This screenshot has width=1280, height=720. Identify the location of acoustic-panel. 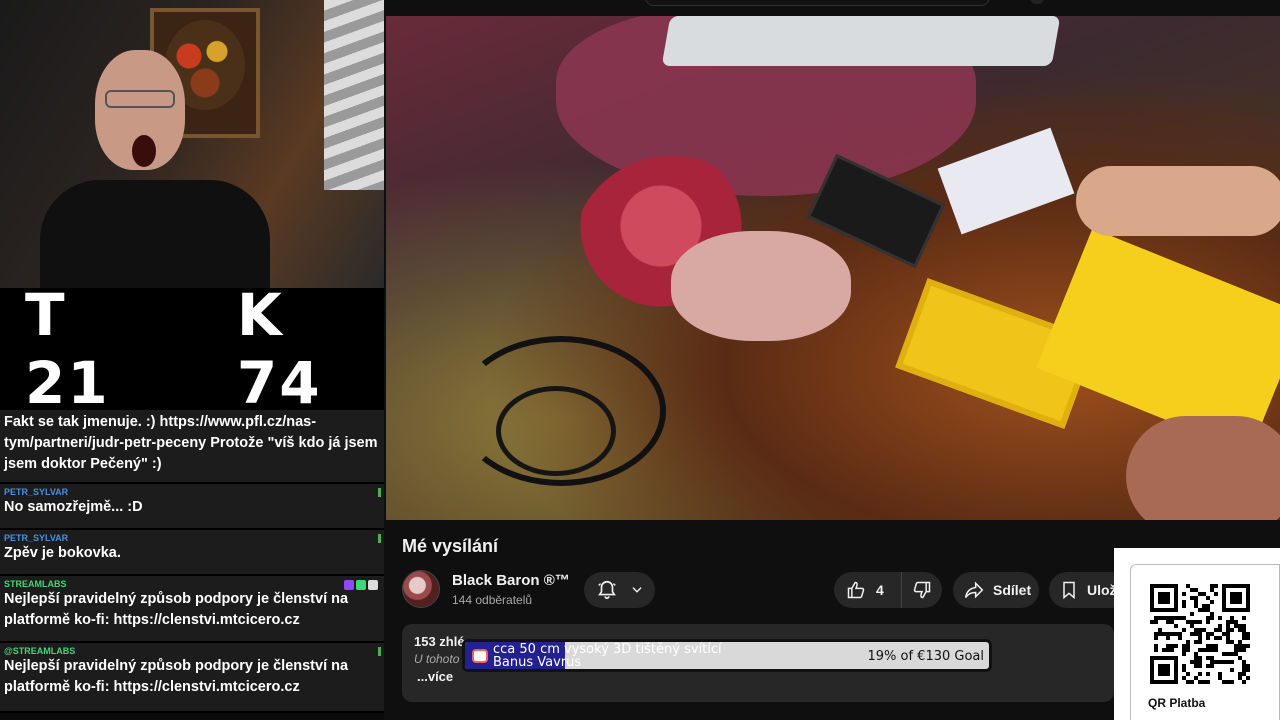
(354, 95).